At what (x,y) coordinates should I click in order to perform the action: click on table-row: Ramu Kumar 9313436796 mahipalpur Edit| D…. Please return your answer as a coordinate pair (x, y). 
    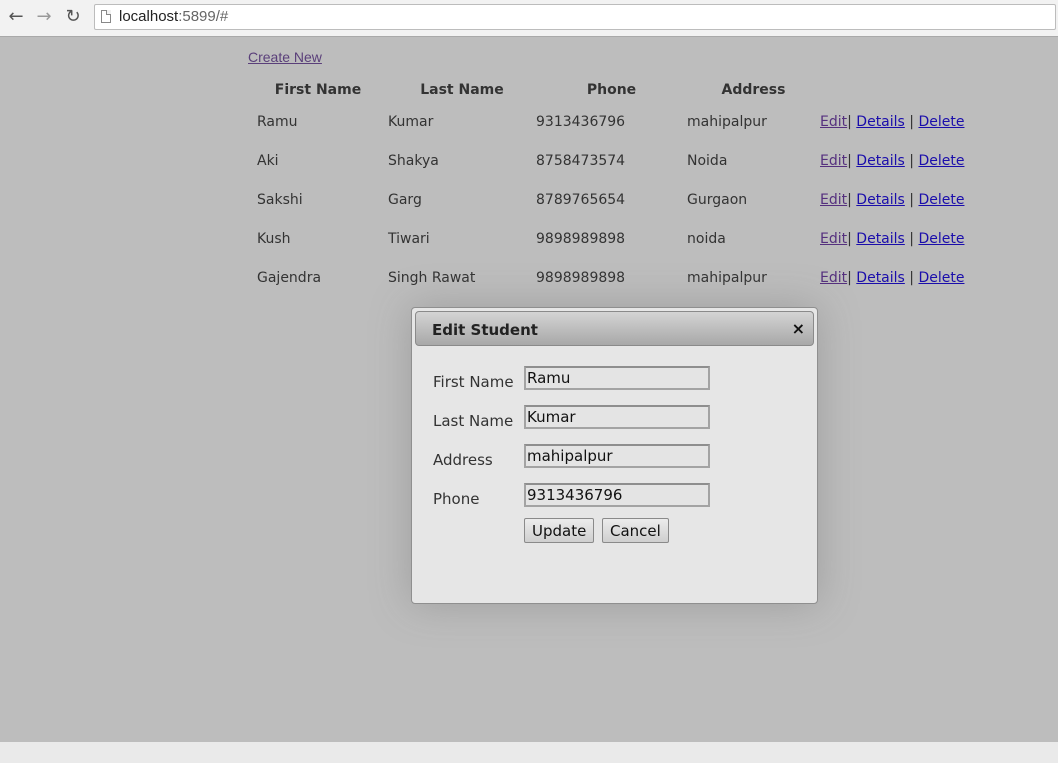
    Looking at the image, I should click on (614, 121).